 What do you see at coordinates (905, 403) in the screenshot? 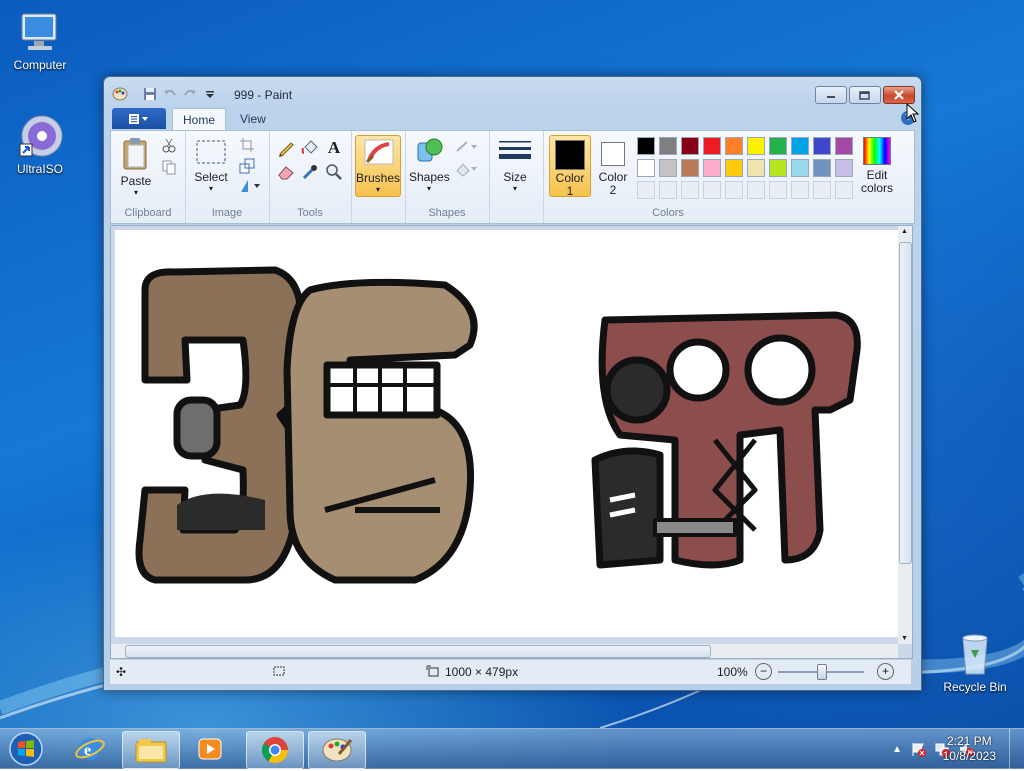
I see `vertical-scroll-thumb` at bounding box center [905, 403].